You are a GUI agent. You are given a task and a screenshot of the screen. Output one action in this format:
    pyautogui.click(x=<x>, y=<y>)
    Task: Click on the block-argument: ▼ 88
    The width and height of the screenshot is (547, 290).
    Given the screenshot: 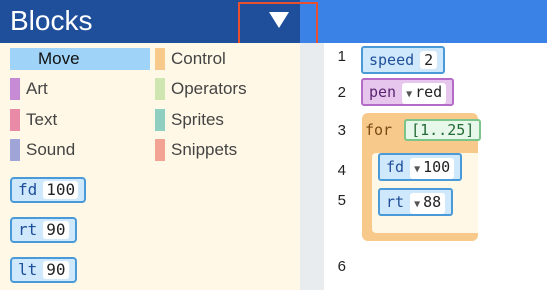 What is the action you would take?
    pyautogui.click(x=428, y=203)
    